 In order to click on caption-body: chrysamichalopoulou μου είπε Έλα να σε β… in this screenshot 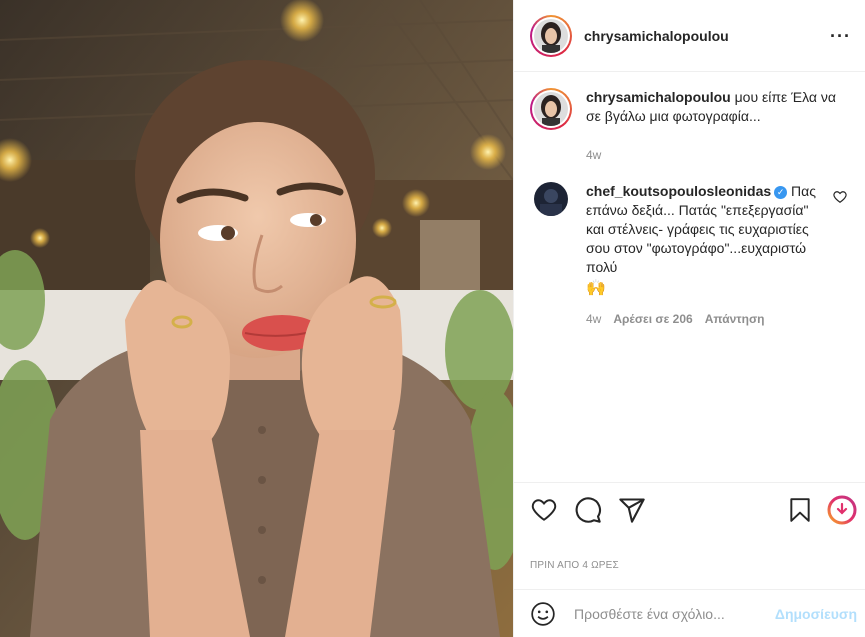, I will do `click(717, 125)`.